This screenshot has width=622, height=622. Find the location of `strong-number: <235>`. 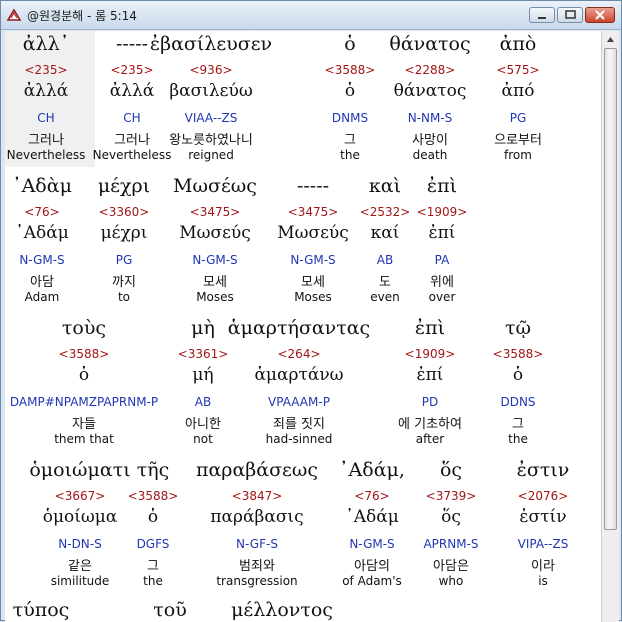

strong-number: <235> is located at coordinates (46, 70).